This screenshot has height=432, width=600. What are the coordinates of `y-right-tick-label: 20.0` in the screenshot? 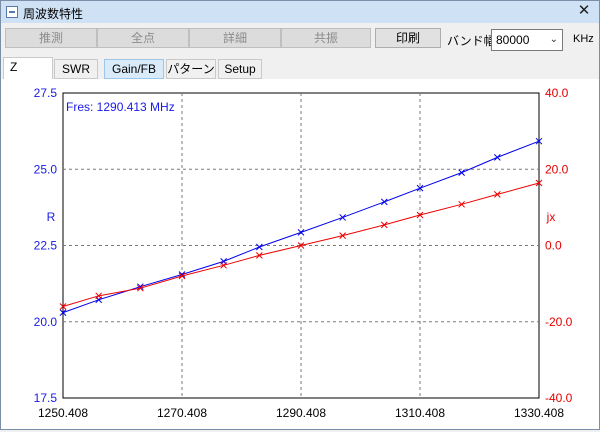 It's located at (557, 169).